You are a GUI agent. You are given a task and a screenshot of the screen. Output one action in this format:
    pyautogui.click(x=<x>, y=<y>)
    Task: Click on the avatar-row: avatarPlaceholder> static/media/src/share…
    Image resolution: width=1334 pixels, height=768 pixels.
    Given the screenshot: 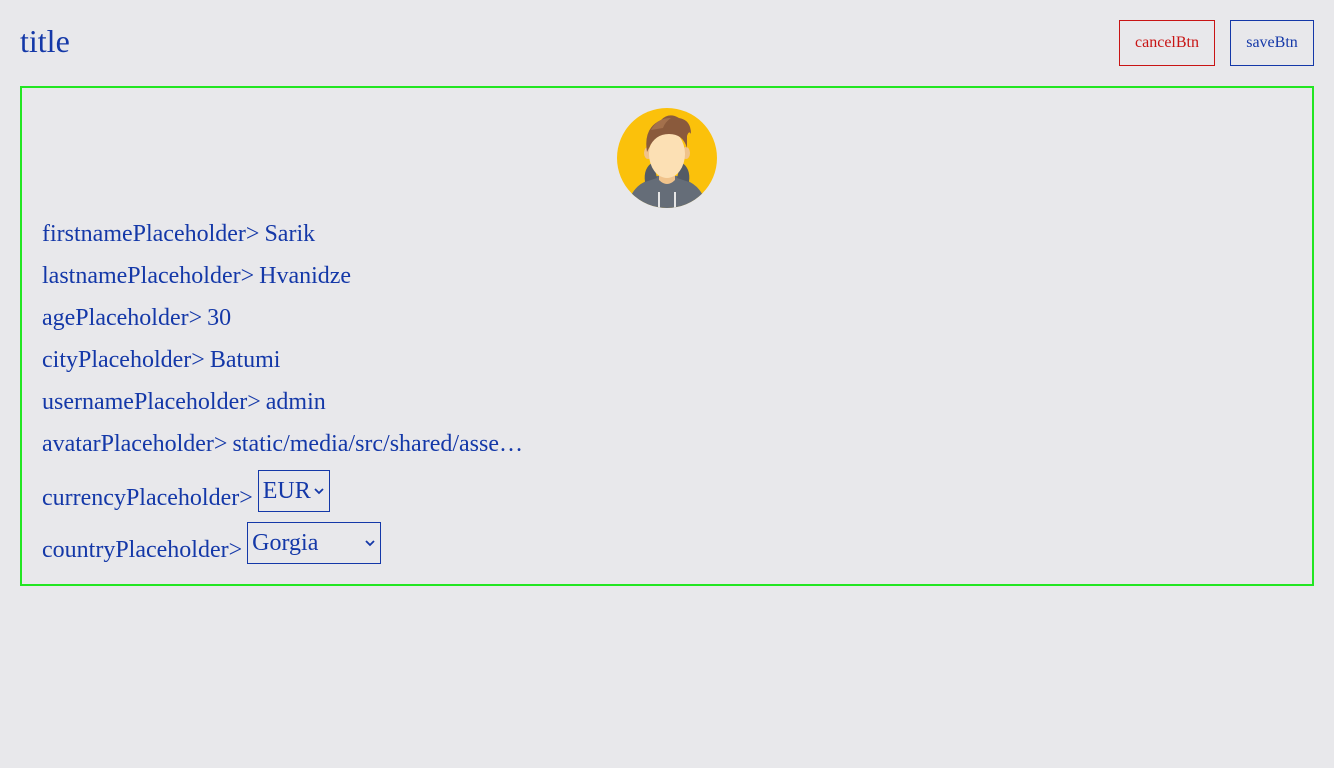 What is the action you would take?
    pyautogui.click(x=282, y=444)
    